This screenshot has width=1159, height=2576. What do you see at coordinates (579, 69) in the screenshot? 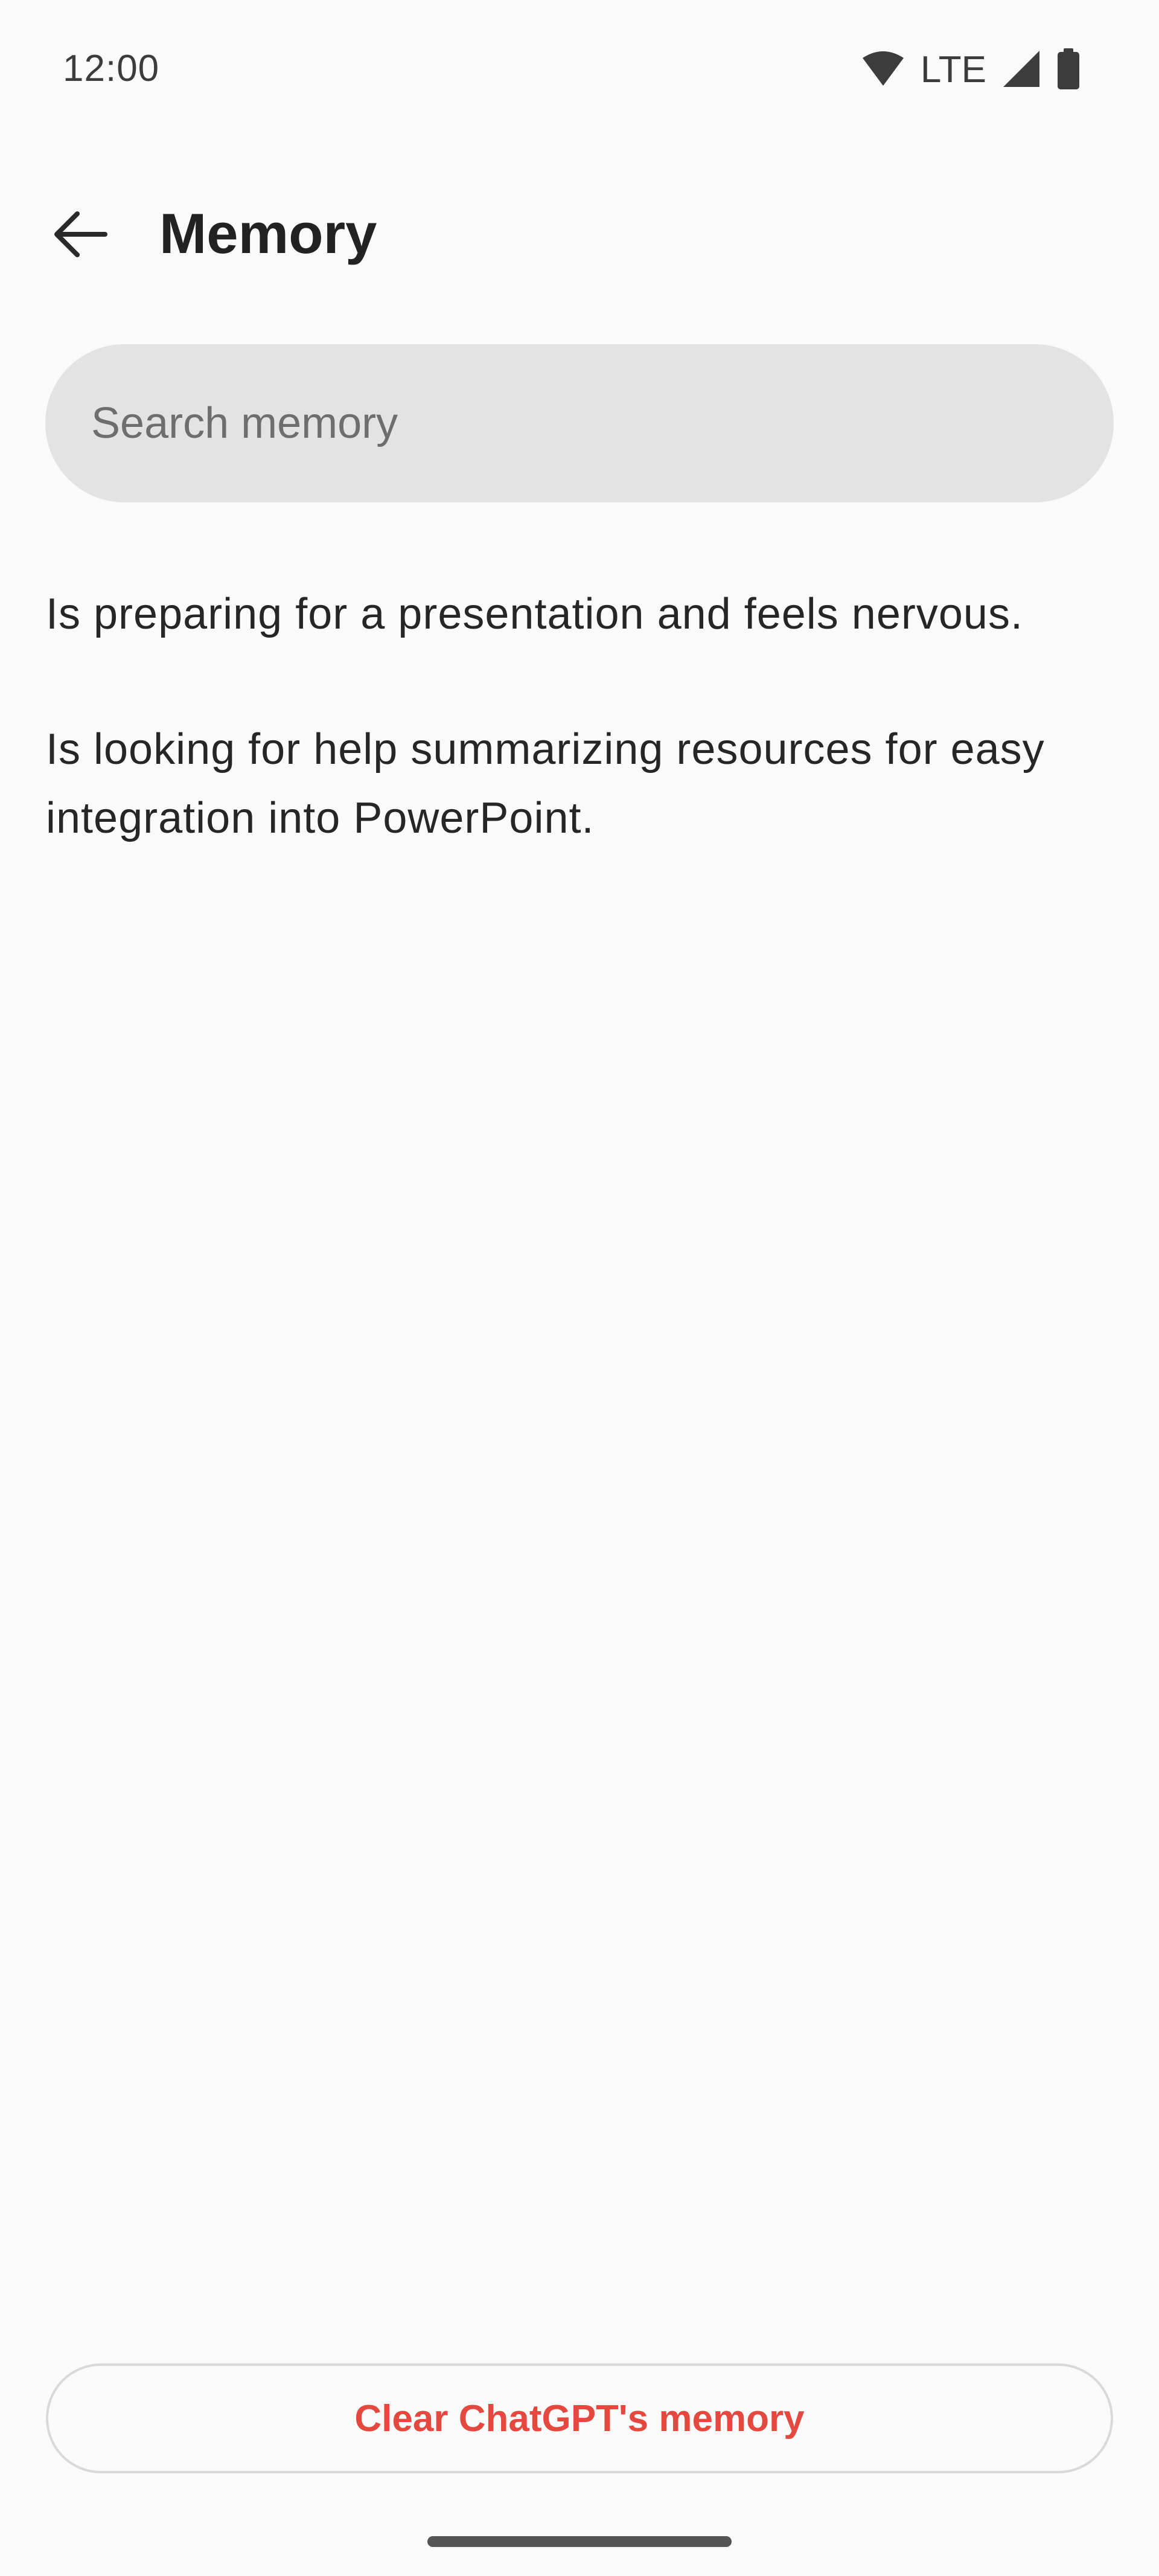
I see `status-bar: 12:00 LTE` at bounding box center [579, 69].